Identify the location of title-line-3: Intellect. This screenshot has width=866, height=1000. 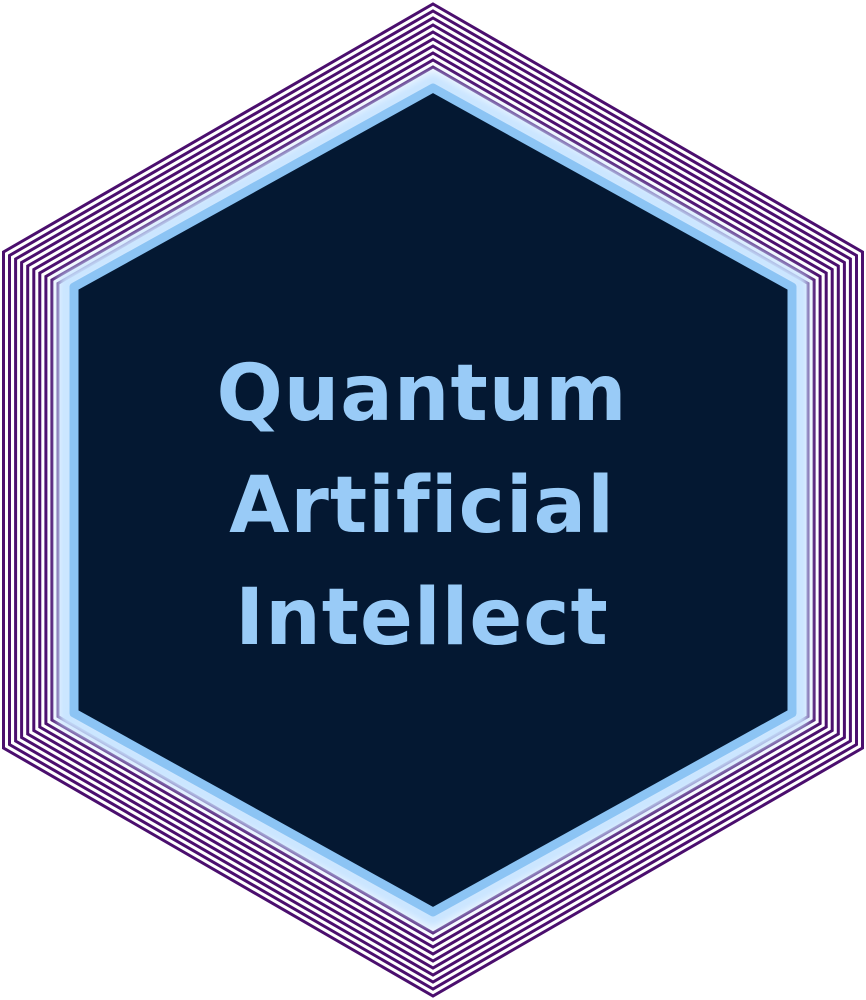
(422, 618).